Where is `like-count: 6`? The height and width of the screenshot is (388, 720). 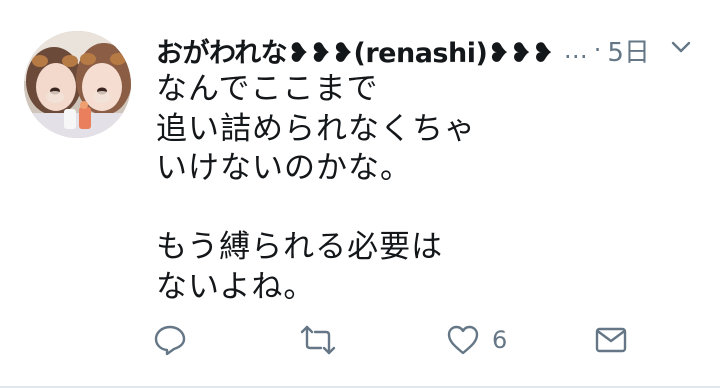 like-count: 6 is located at coordinates (500, 340).